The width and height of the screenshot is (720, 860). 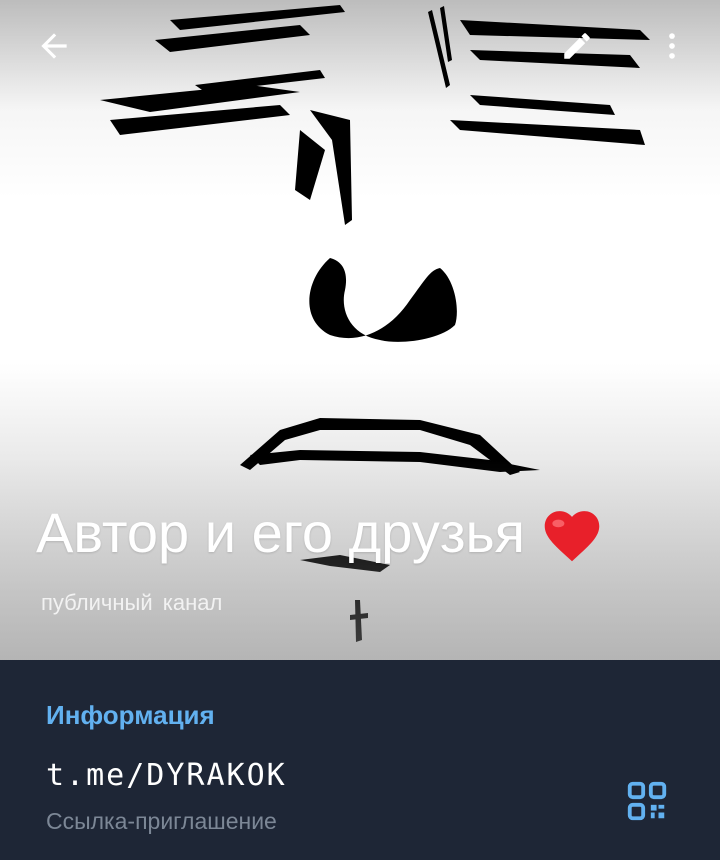 I want to click on back-button, so click(x=54, y=46).